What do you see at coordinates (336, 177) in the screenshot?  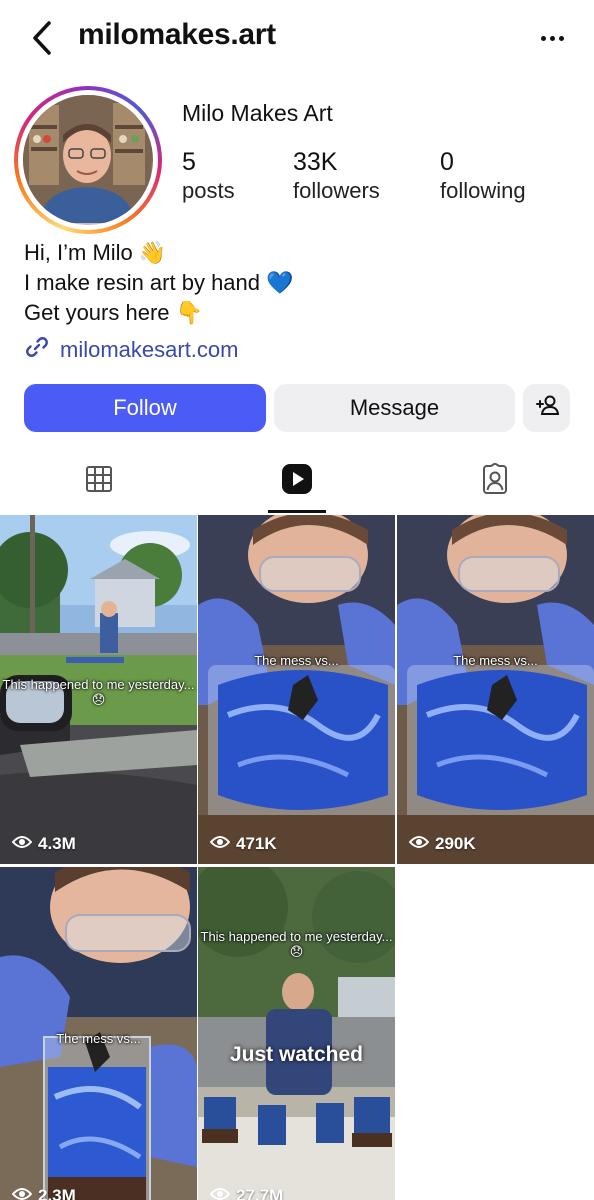 I see `followers-stat: 33K followers` at bounding box center [336, 177].